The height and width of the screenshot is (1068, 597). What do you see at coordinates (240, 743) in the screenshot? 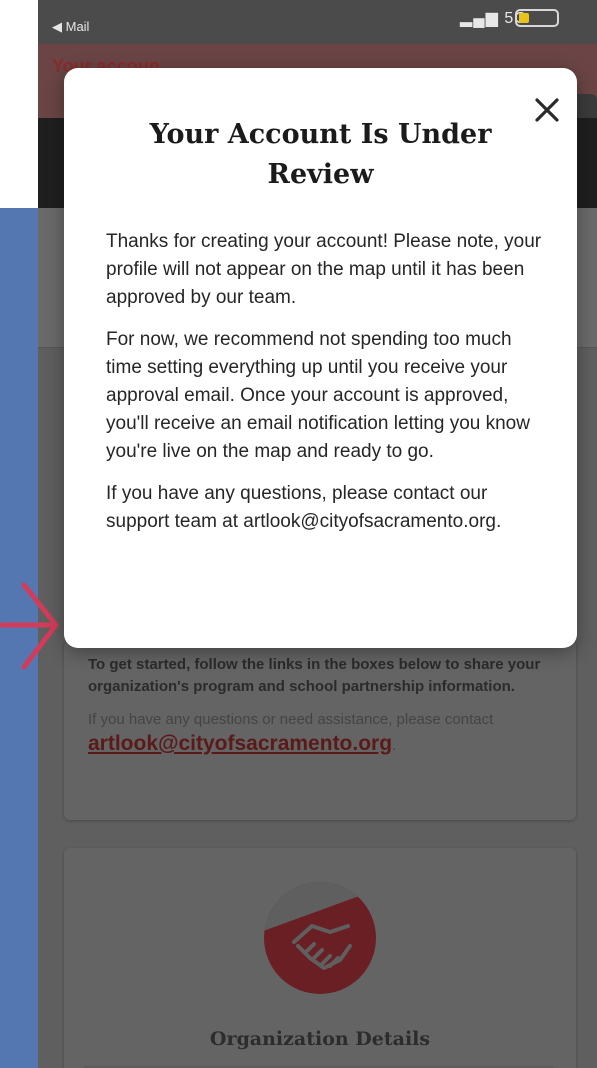
I see `support-email-link: artlook@cityofsacramento.org` at bounding box center [240, 743].